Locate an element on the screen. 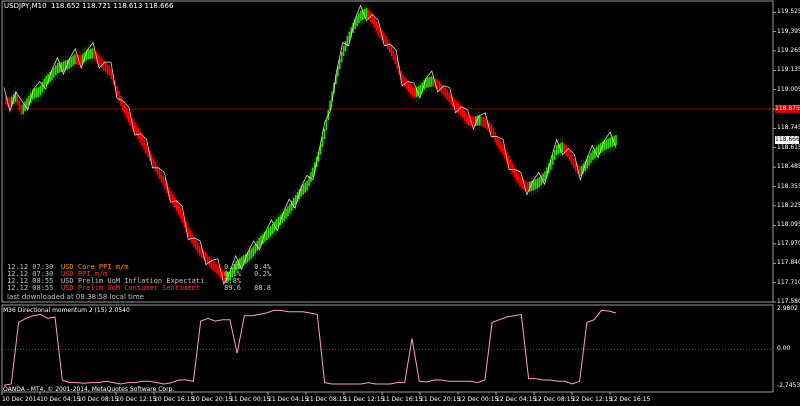  time-tick-label: 10 Dec 16:15 is located at coordinates (174, 399).